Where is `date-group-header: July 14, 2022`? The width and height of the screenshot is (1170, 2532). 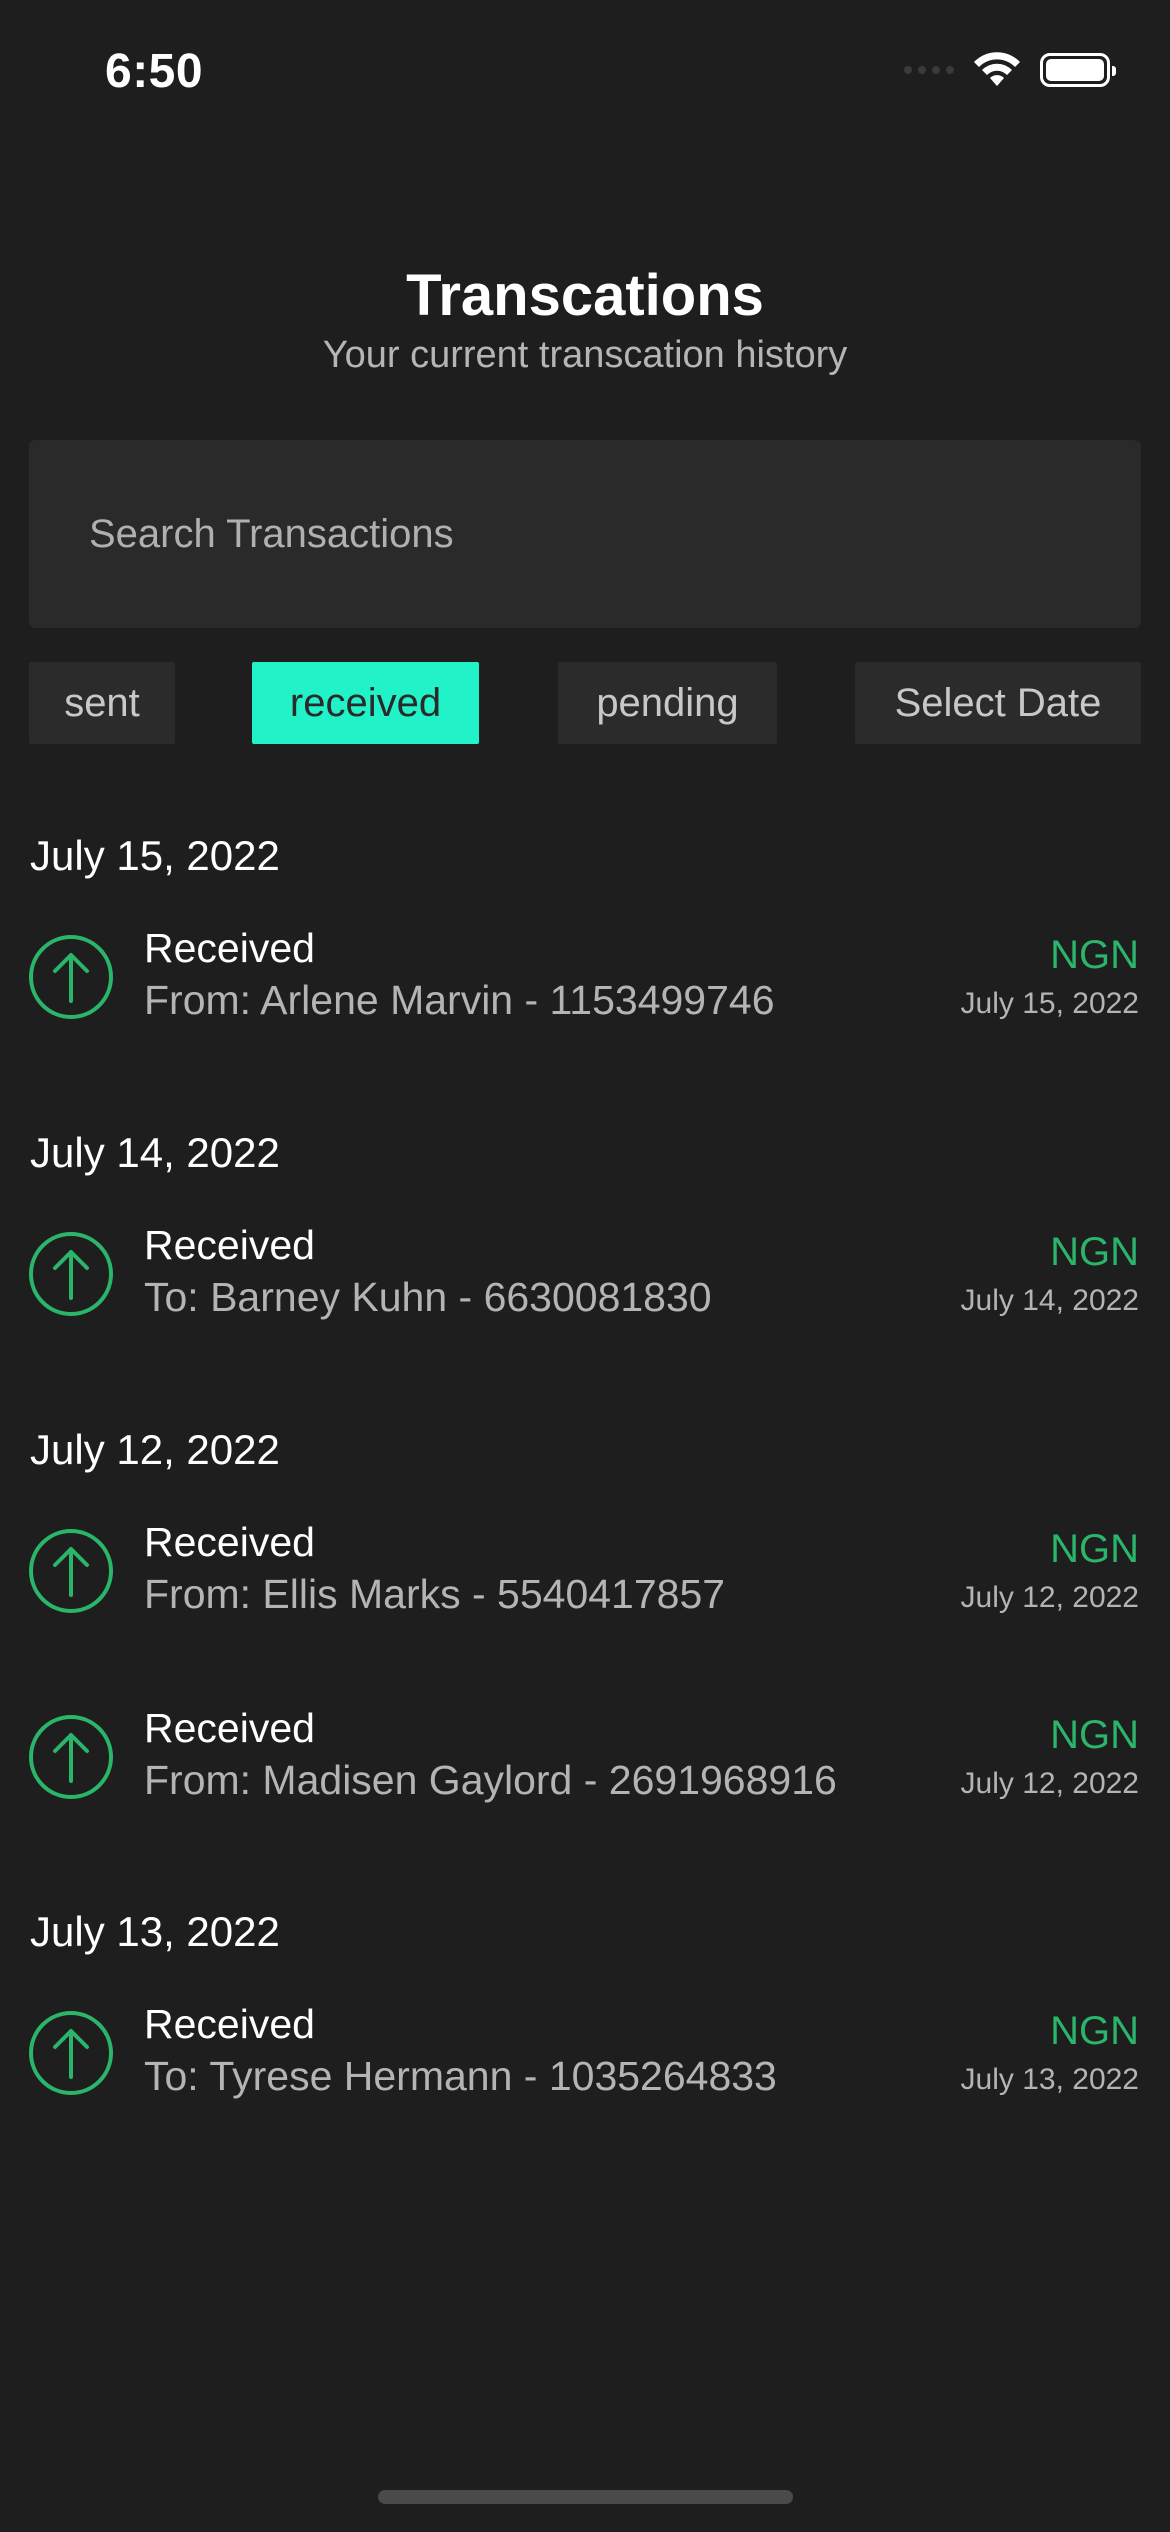
date-group-header: July 14, 2022 is located at coordinates (155, 1152).